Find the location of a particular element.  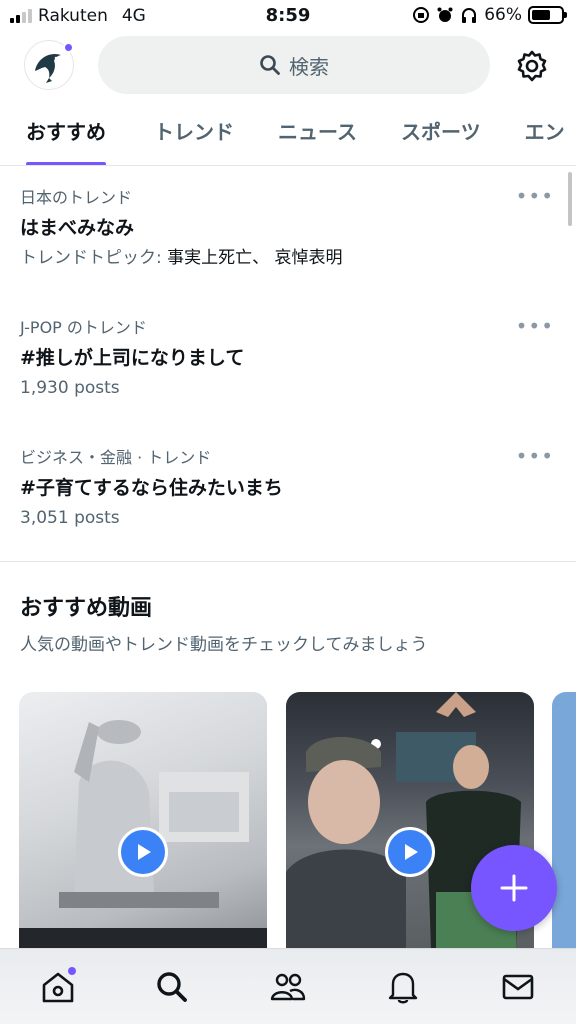

video-thumbnail-image is located at coordinates (143, 834).